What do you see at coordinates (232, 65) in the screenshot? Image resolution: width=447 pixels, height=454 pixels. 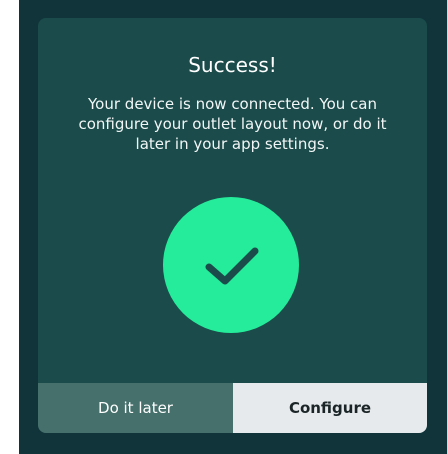 I see `dialog-title: Success!` at bounding box center [232, 65].